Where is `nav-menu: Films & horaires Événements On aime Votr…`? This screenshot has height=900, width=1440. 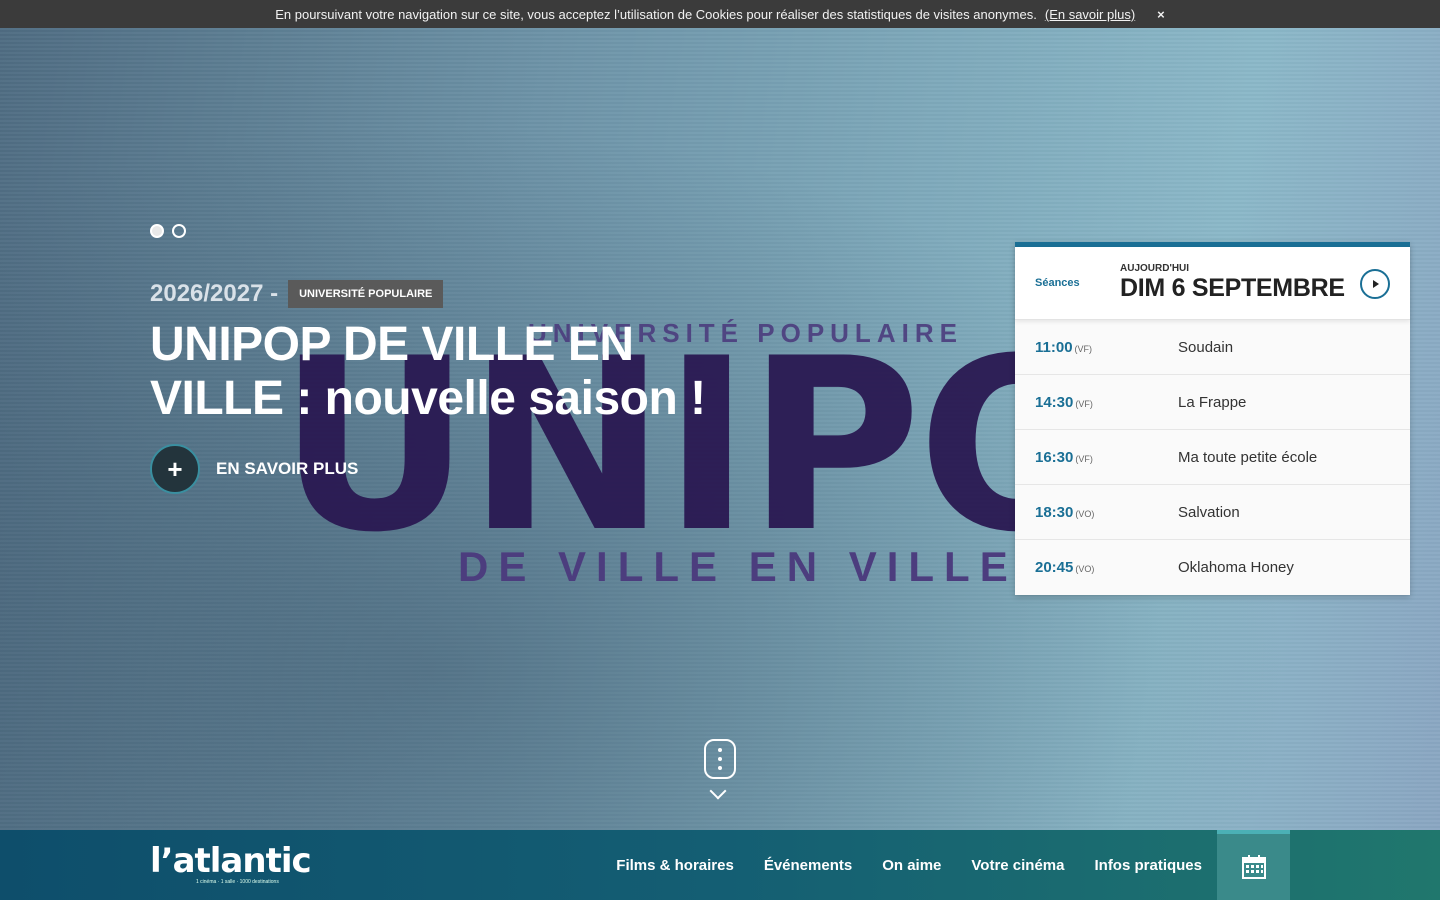
nav-menu: Films & horaires Événements On aime Votr… is located at coordinates (909, 865).